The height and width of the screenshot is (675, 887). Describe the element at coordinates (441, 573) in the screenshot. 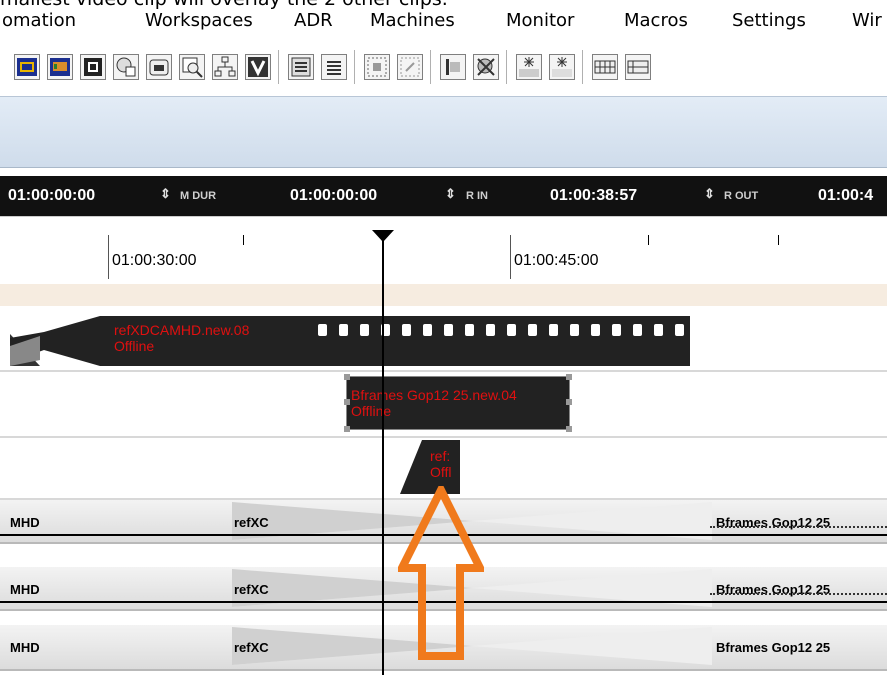

I see `annotation-arrow-icon` at that location.